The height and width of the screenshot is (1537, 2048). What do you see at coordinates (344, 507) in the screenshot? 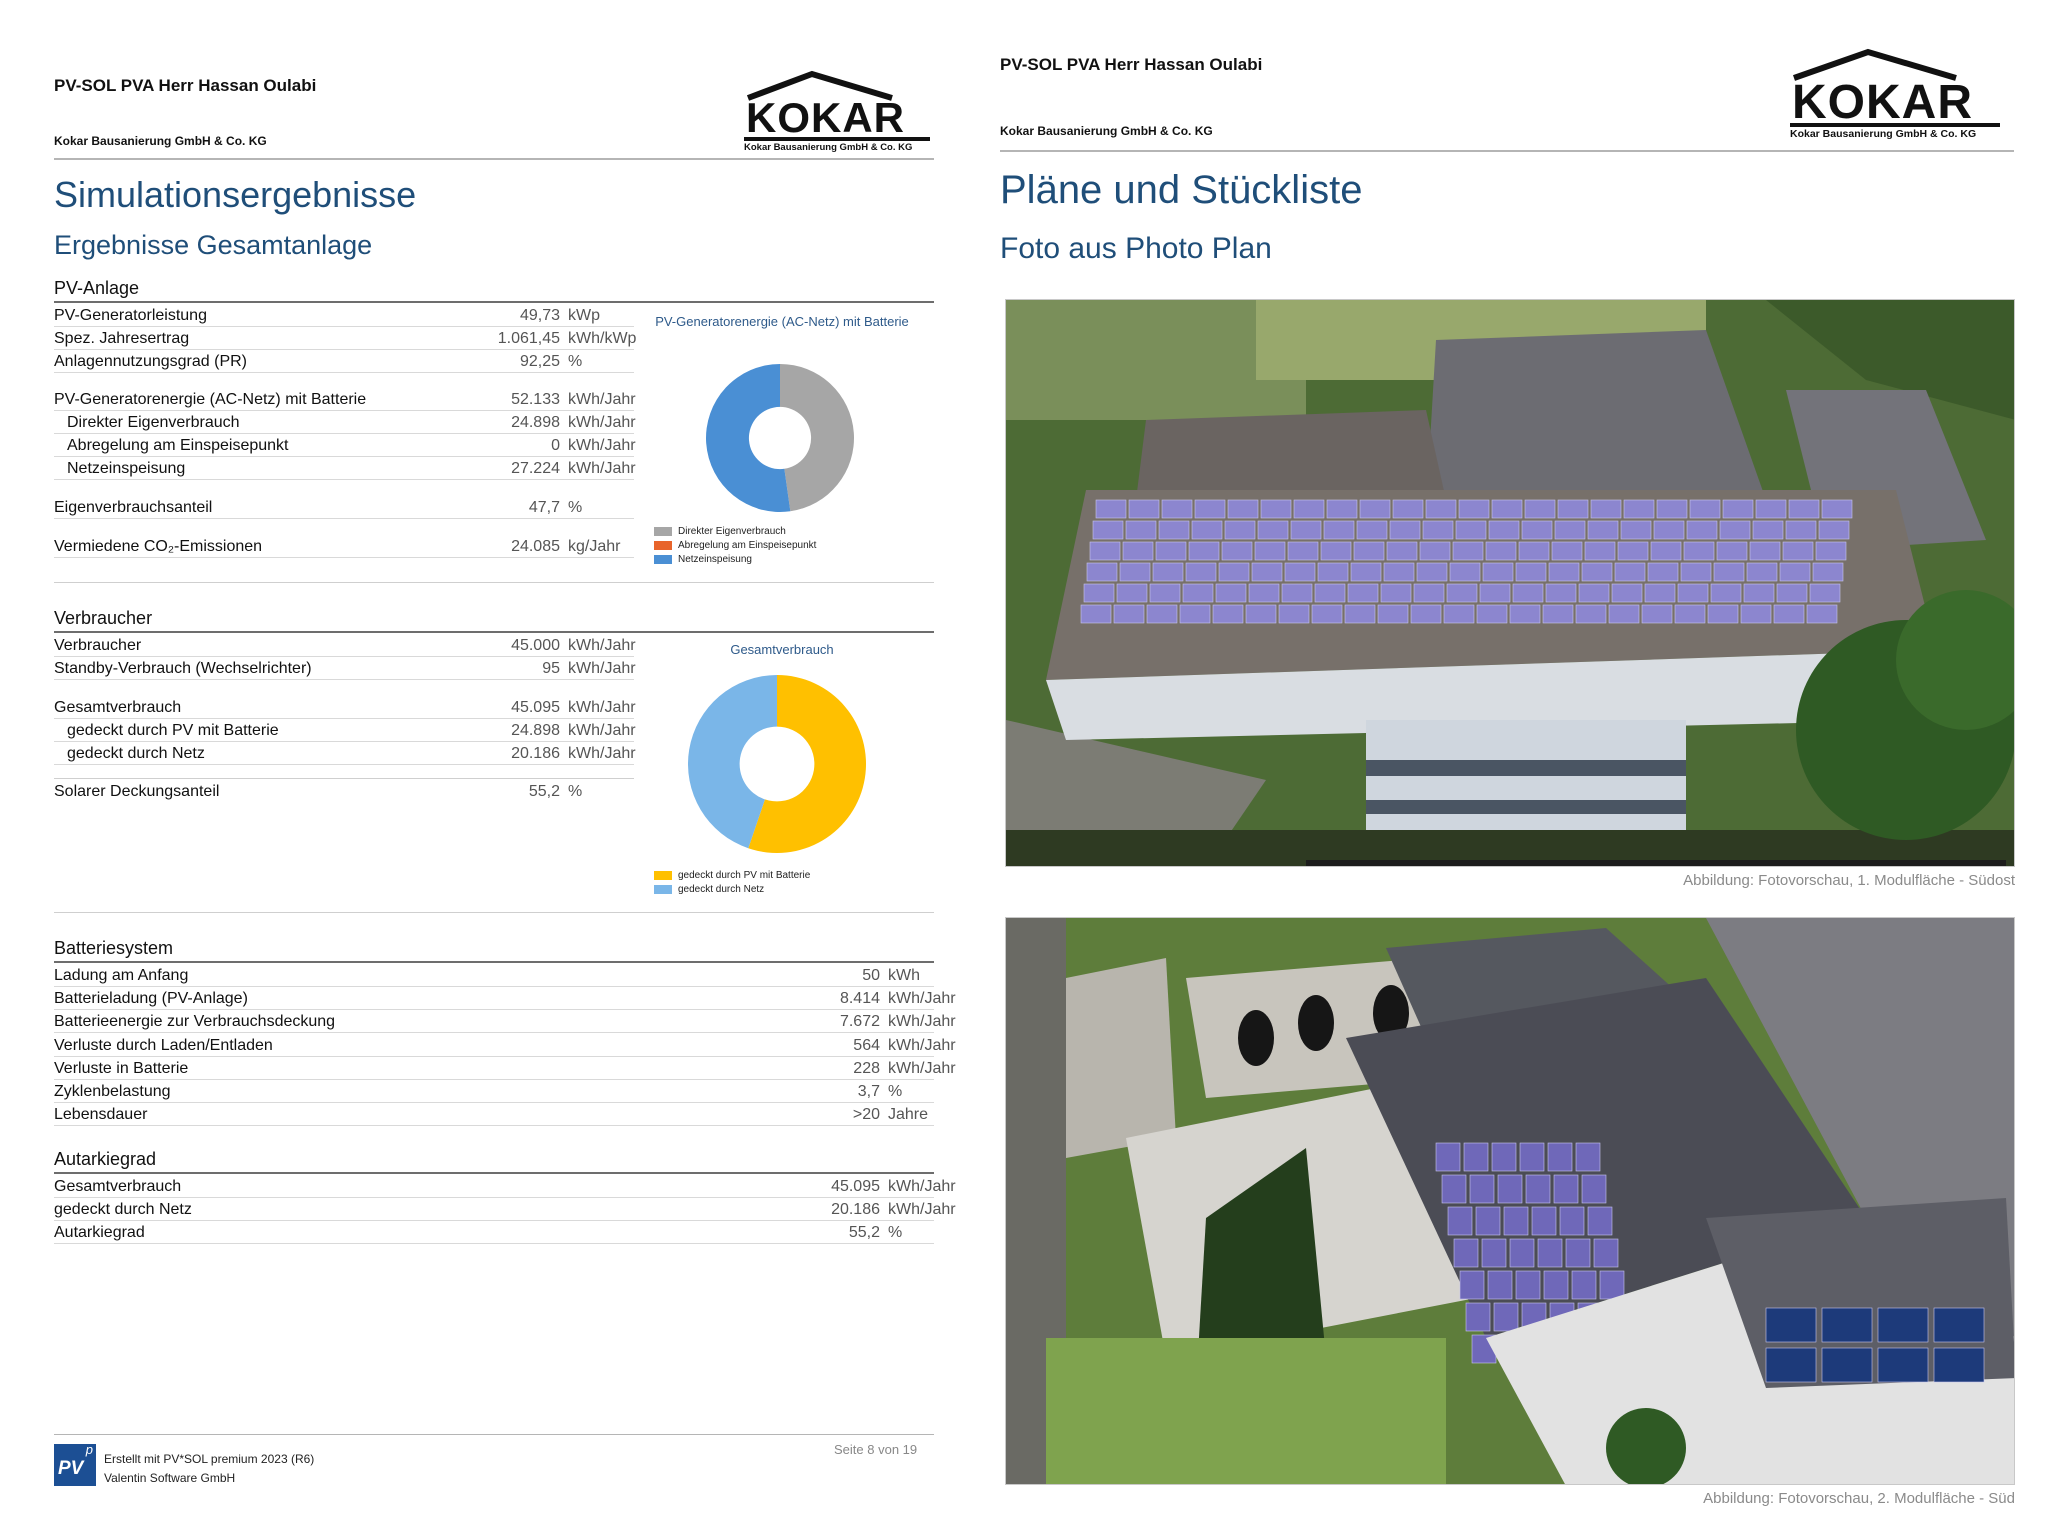
I see `table-row: Eigenverbrauchsanteil 47,7 %` at bounding box center [344, 507].